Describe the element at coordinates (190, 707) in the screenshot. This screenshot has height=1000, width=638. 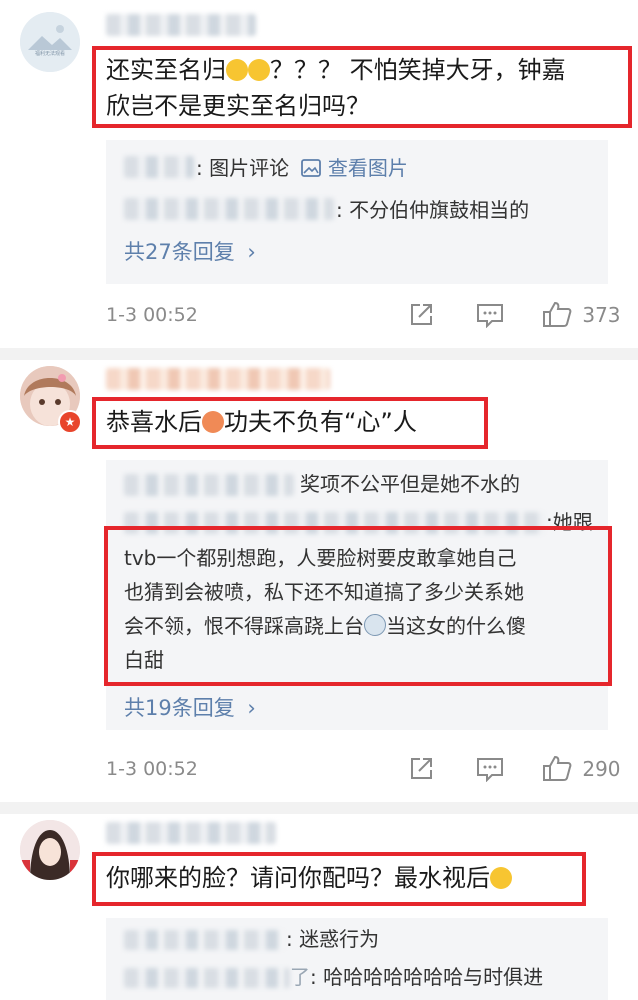
I see `more-replies-link: 共19条回复 ›` at that location.